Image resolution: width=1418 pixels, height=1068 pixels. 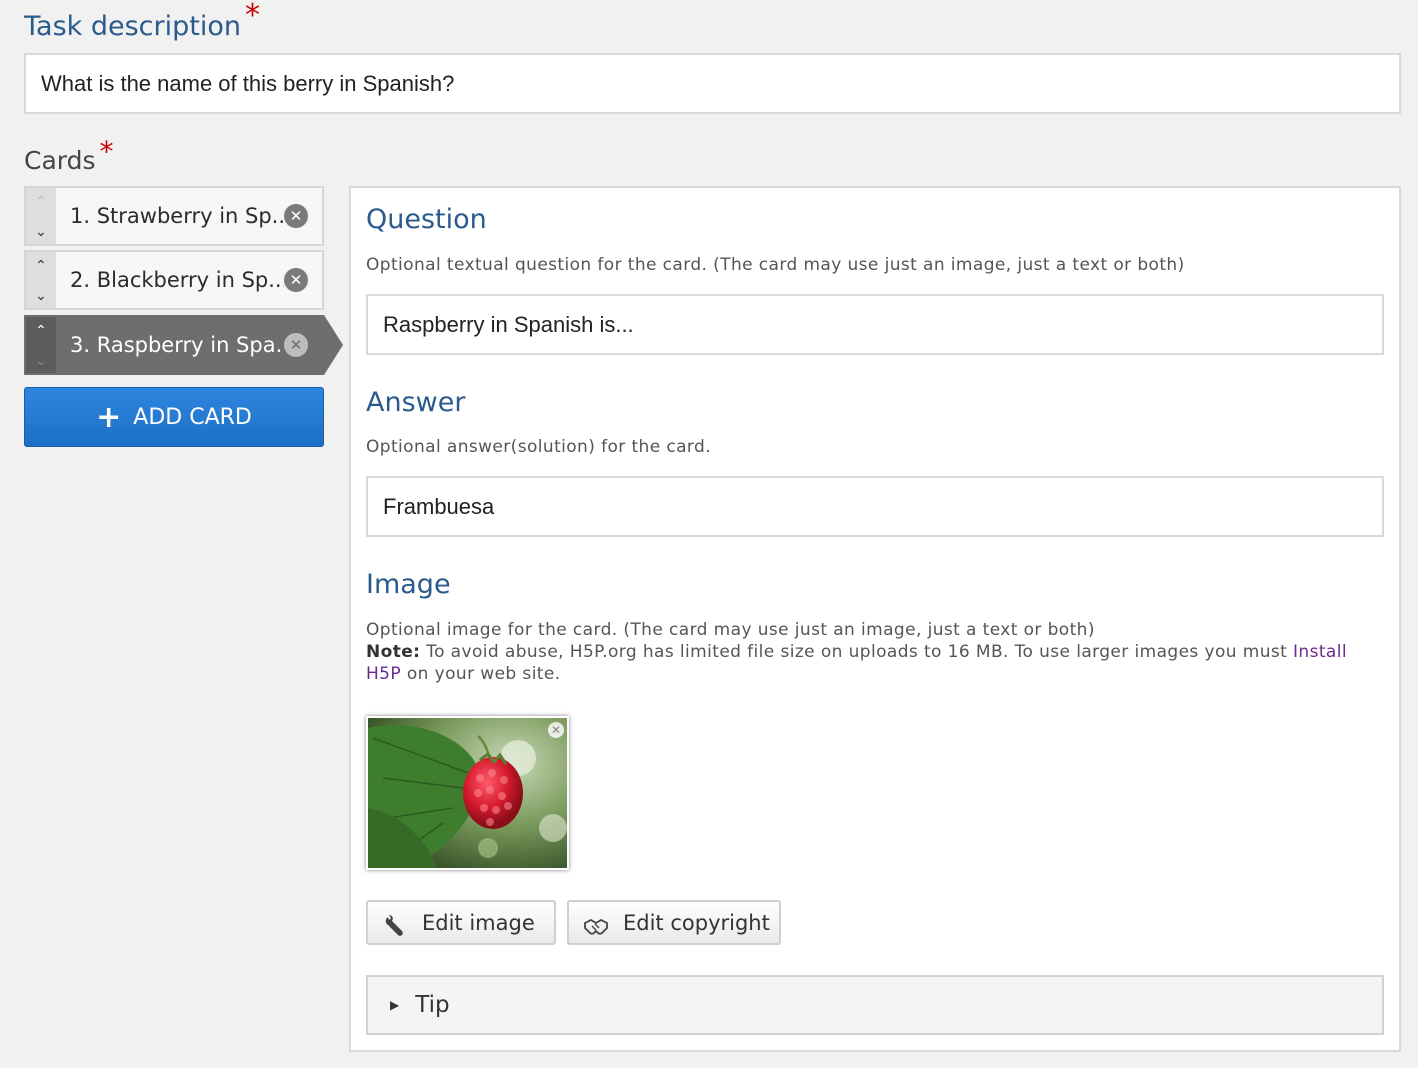 I want to click on cards-label-text: Cards, so click(x=60, y=160).